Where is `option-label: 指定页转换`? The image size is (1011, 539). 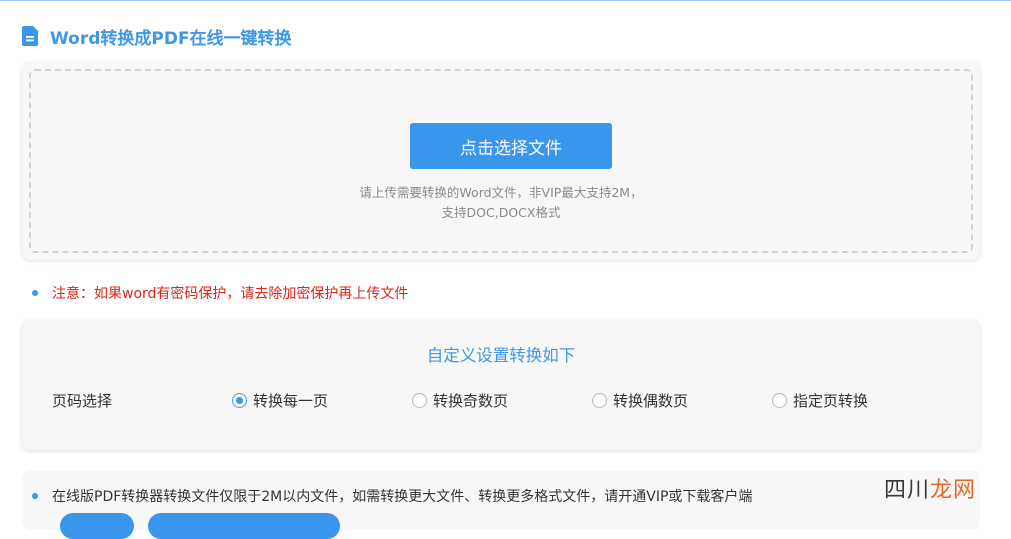
option-label: 指定页转换 is located at coordinates (830, 400).